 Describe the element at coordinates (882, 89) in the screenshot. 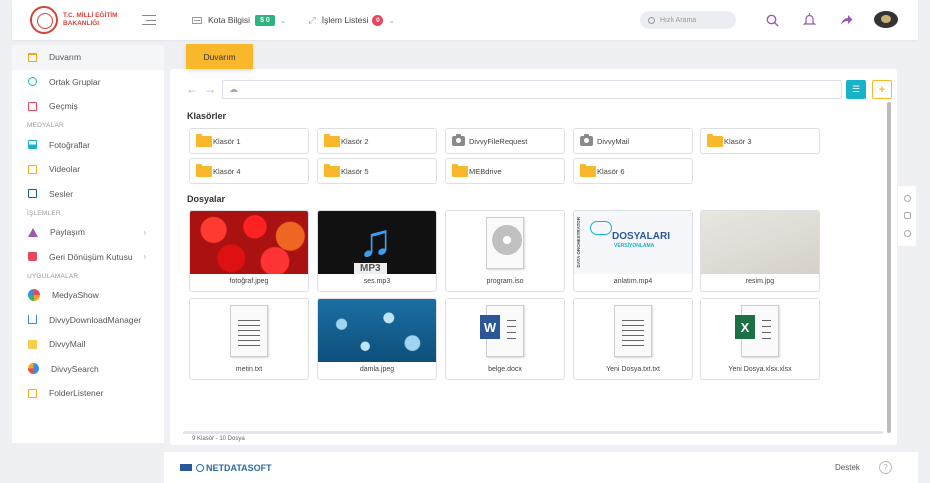

I see `add-button: +` at that location.